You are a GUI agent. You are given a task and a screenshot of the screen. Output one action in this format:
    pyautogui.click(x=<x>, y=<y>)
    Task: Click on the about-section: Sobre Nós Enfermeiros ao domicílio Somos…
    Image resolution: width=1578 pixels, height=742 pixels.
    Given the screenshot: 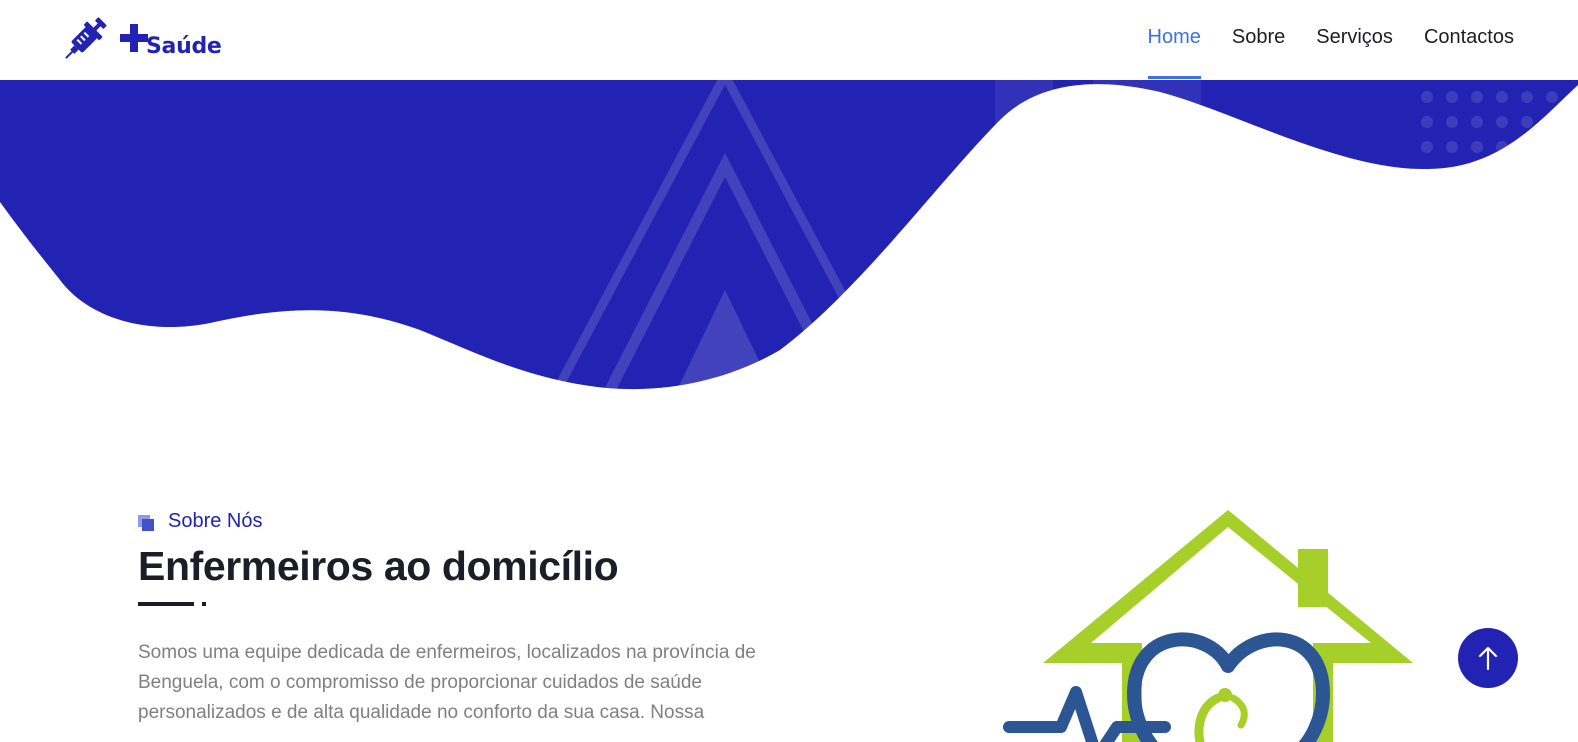 What is the action you would take?
    pyautogui.click(x=458, y=619)
    